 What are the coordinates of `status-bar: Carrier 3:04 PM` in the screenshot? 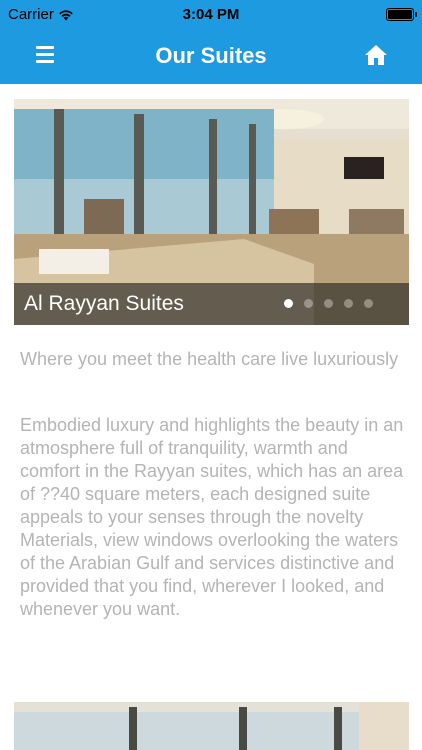 It's located at (211, 15).